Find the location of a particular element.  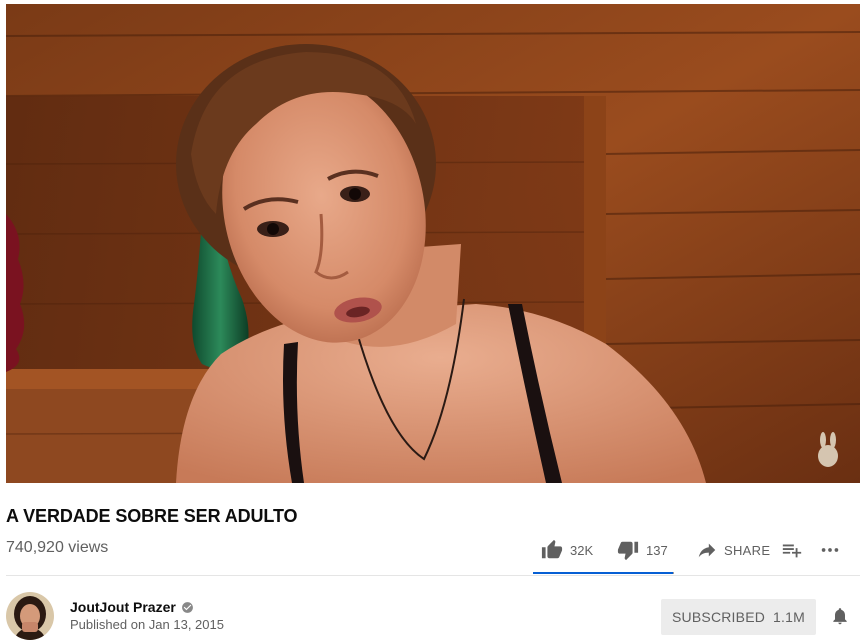

divider is located at coordinates (433, 575).